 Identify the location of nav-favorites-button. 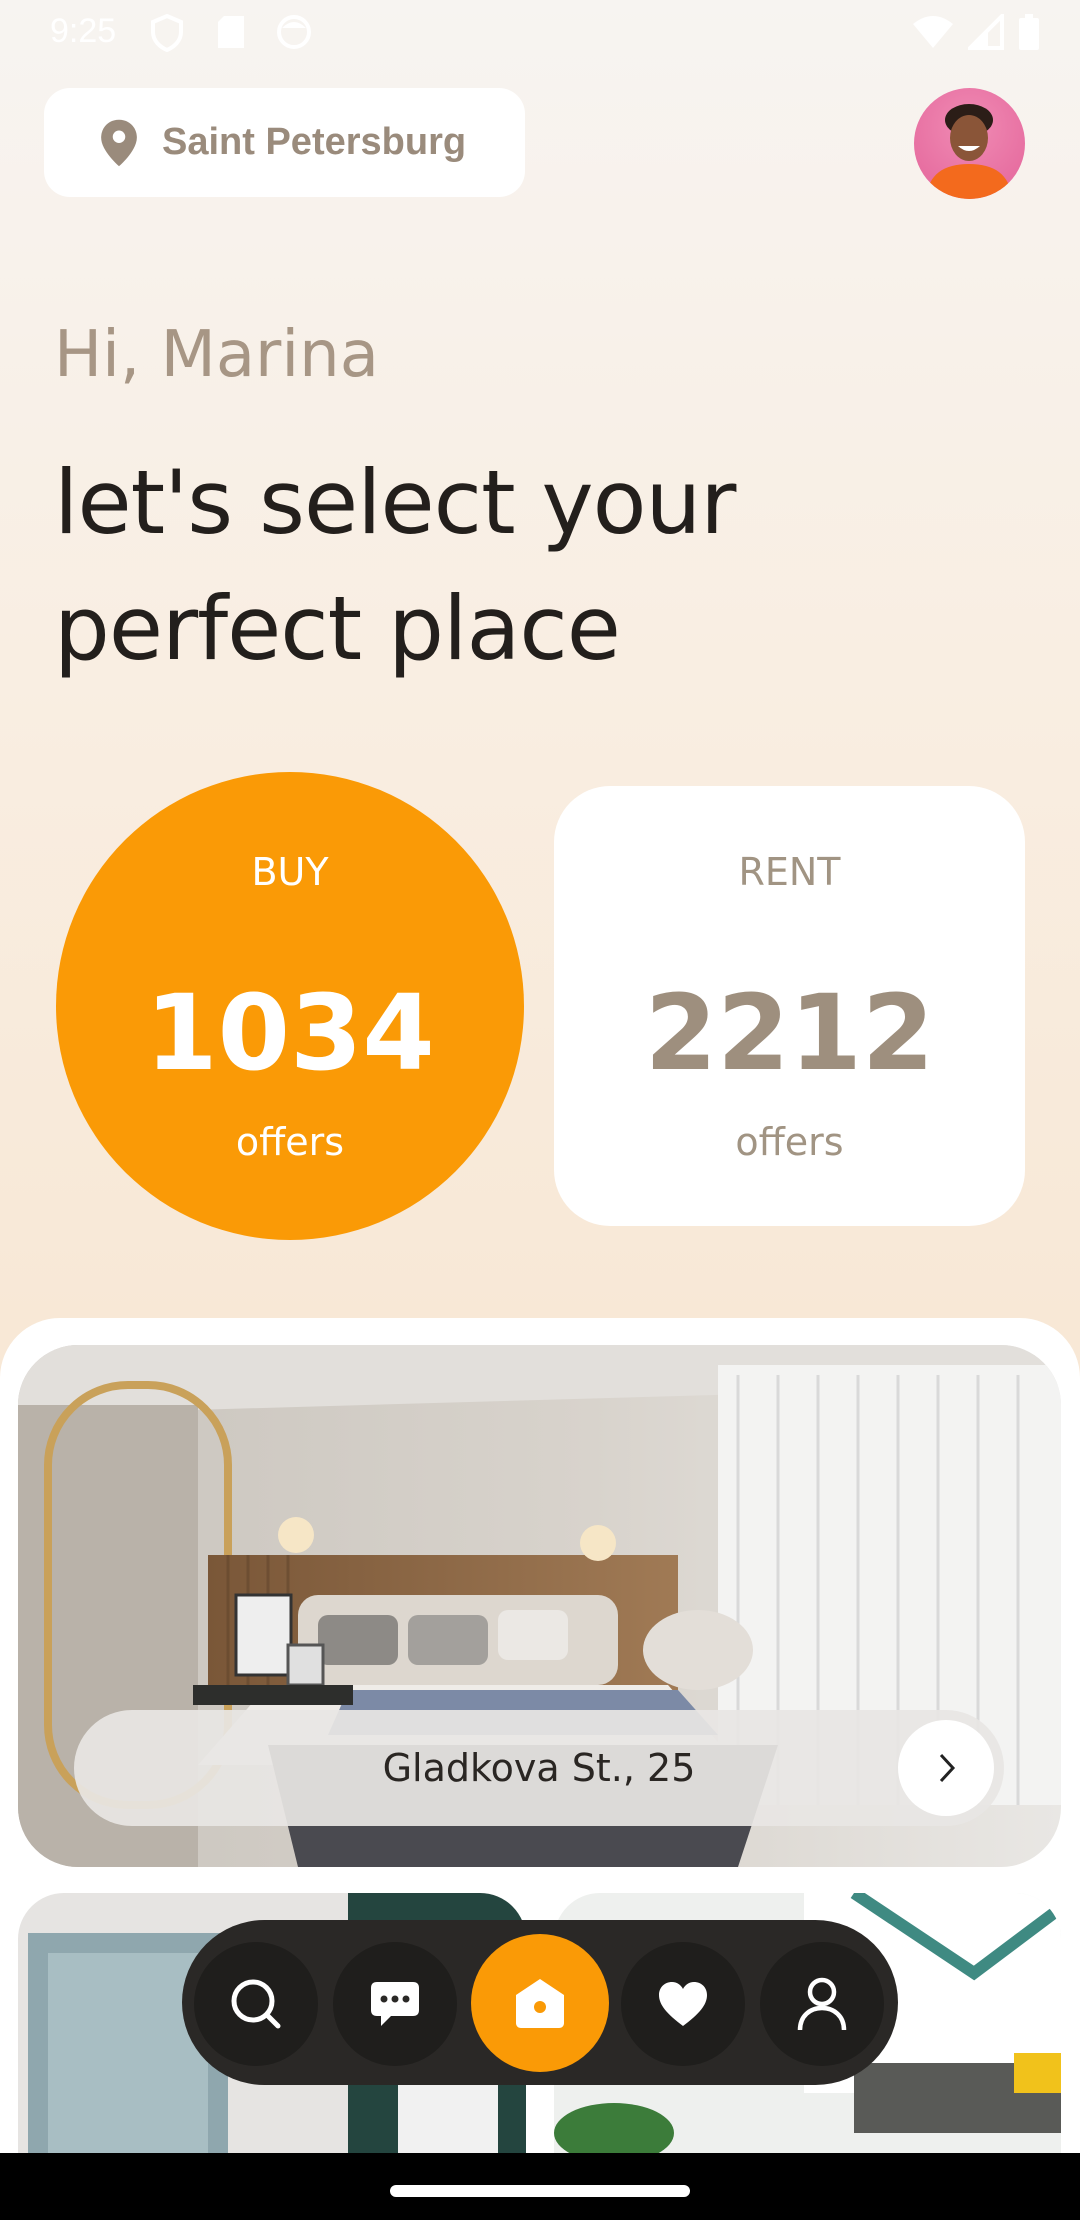
(683, 2004).